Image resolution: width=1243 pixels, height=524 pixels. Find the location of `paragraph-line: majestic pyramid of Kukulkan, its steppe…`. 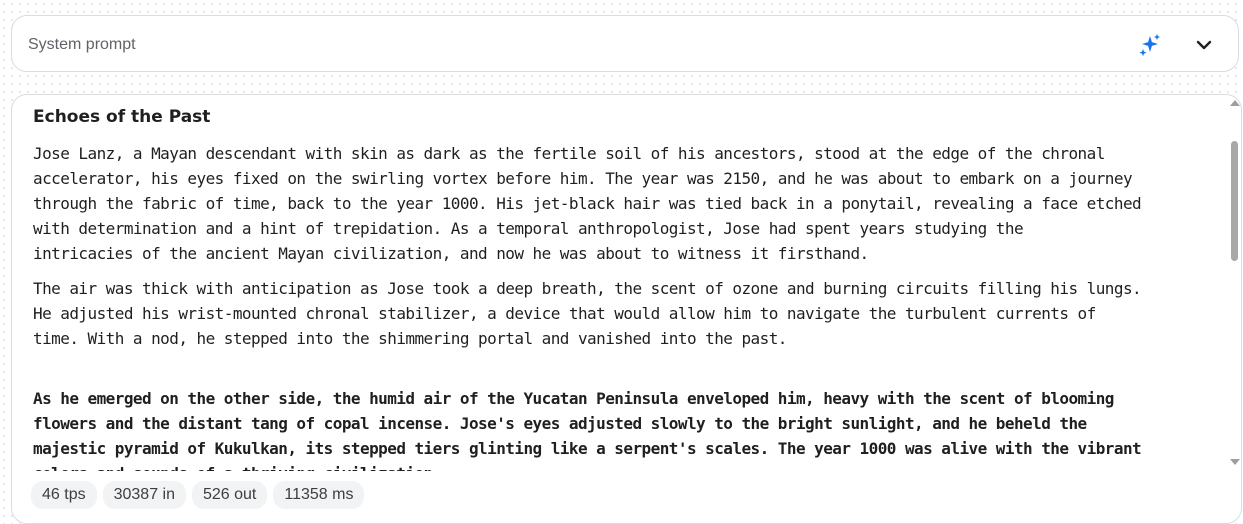

paragraph-line: majestic pyramid of Kukulkan, its steppe… is located at coordinates (587, 448).